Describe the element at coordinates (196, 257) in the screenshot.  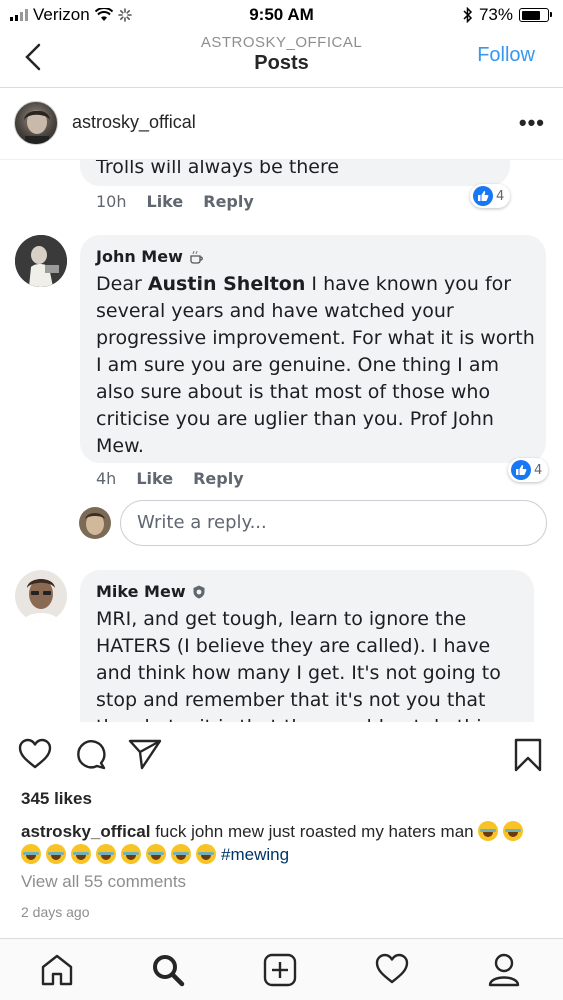
I see `coffee-icon` at that location.